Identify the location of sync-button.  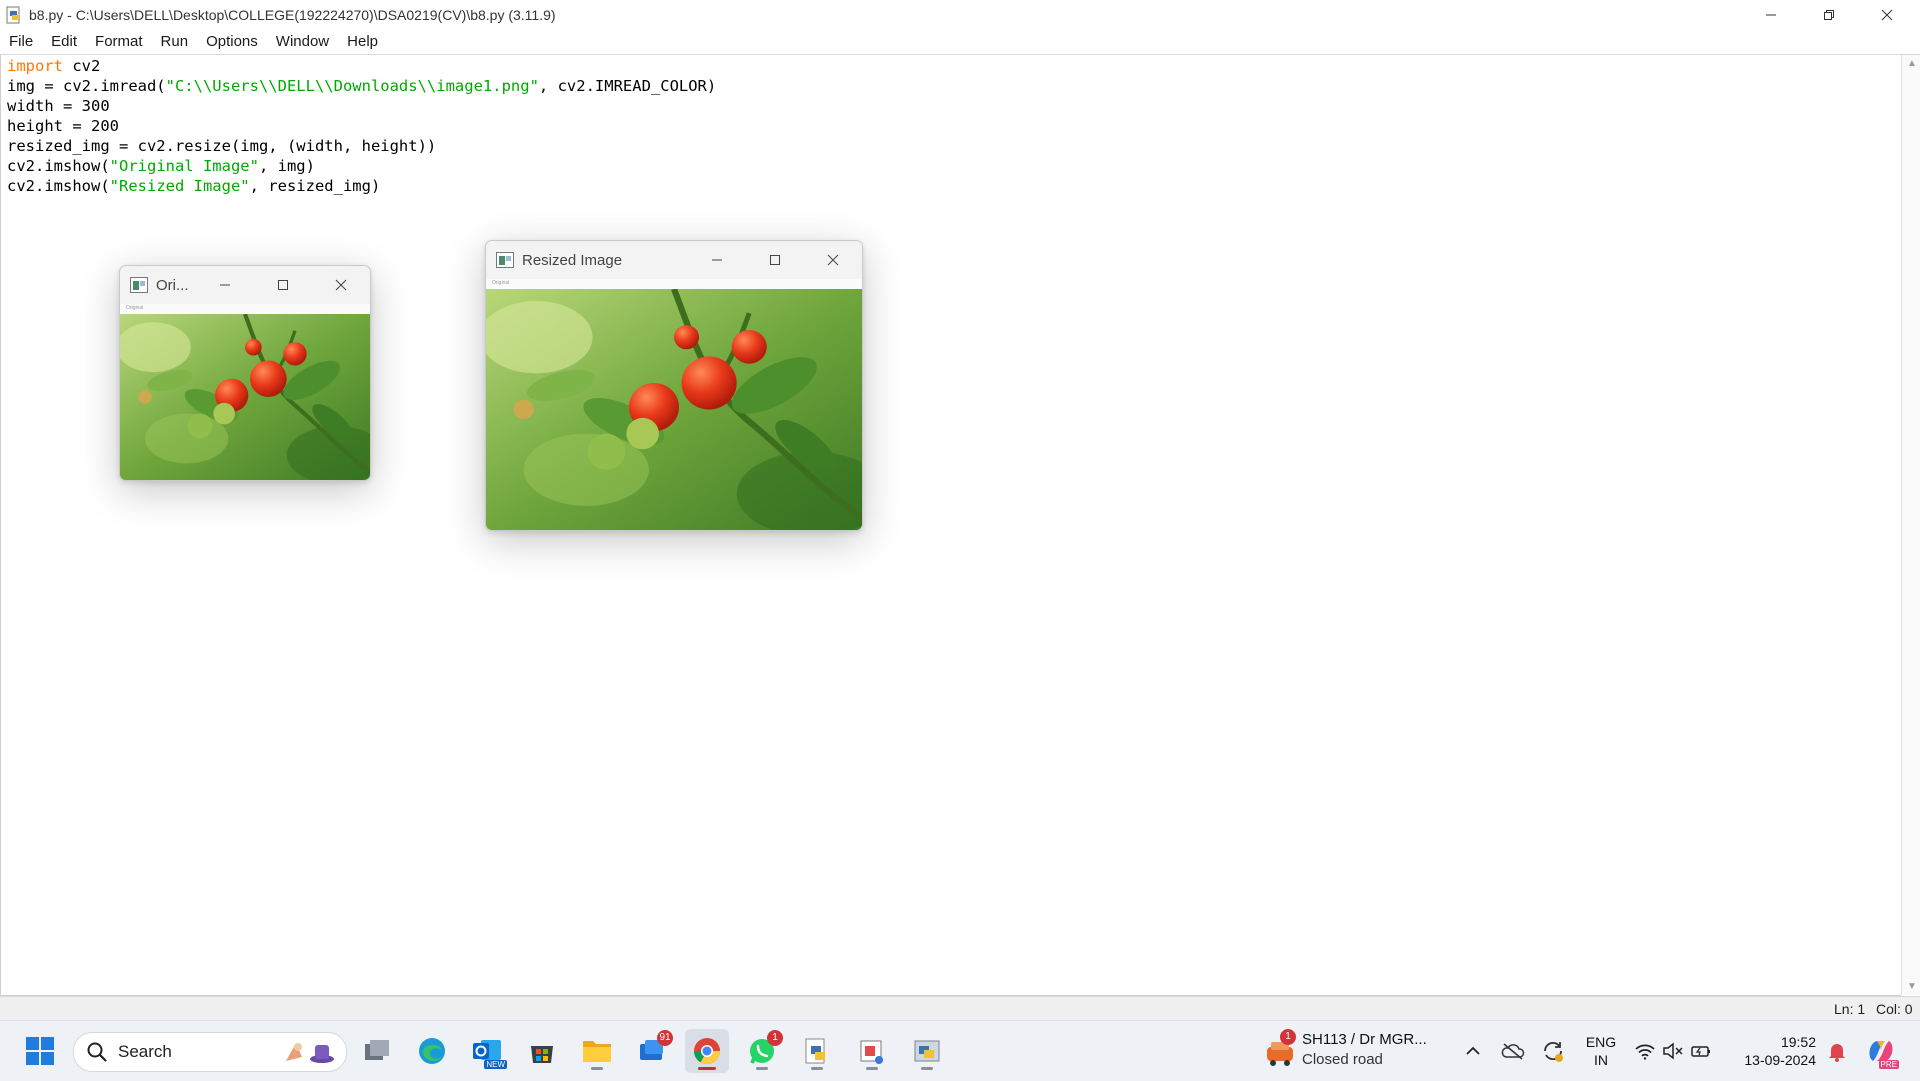
(1553, 1051).